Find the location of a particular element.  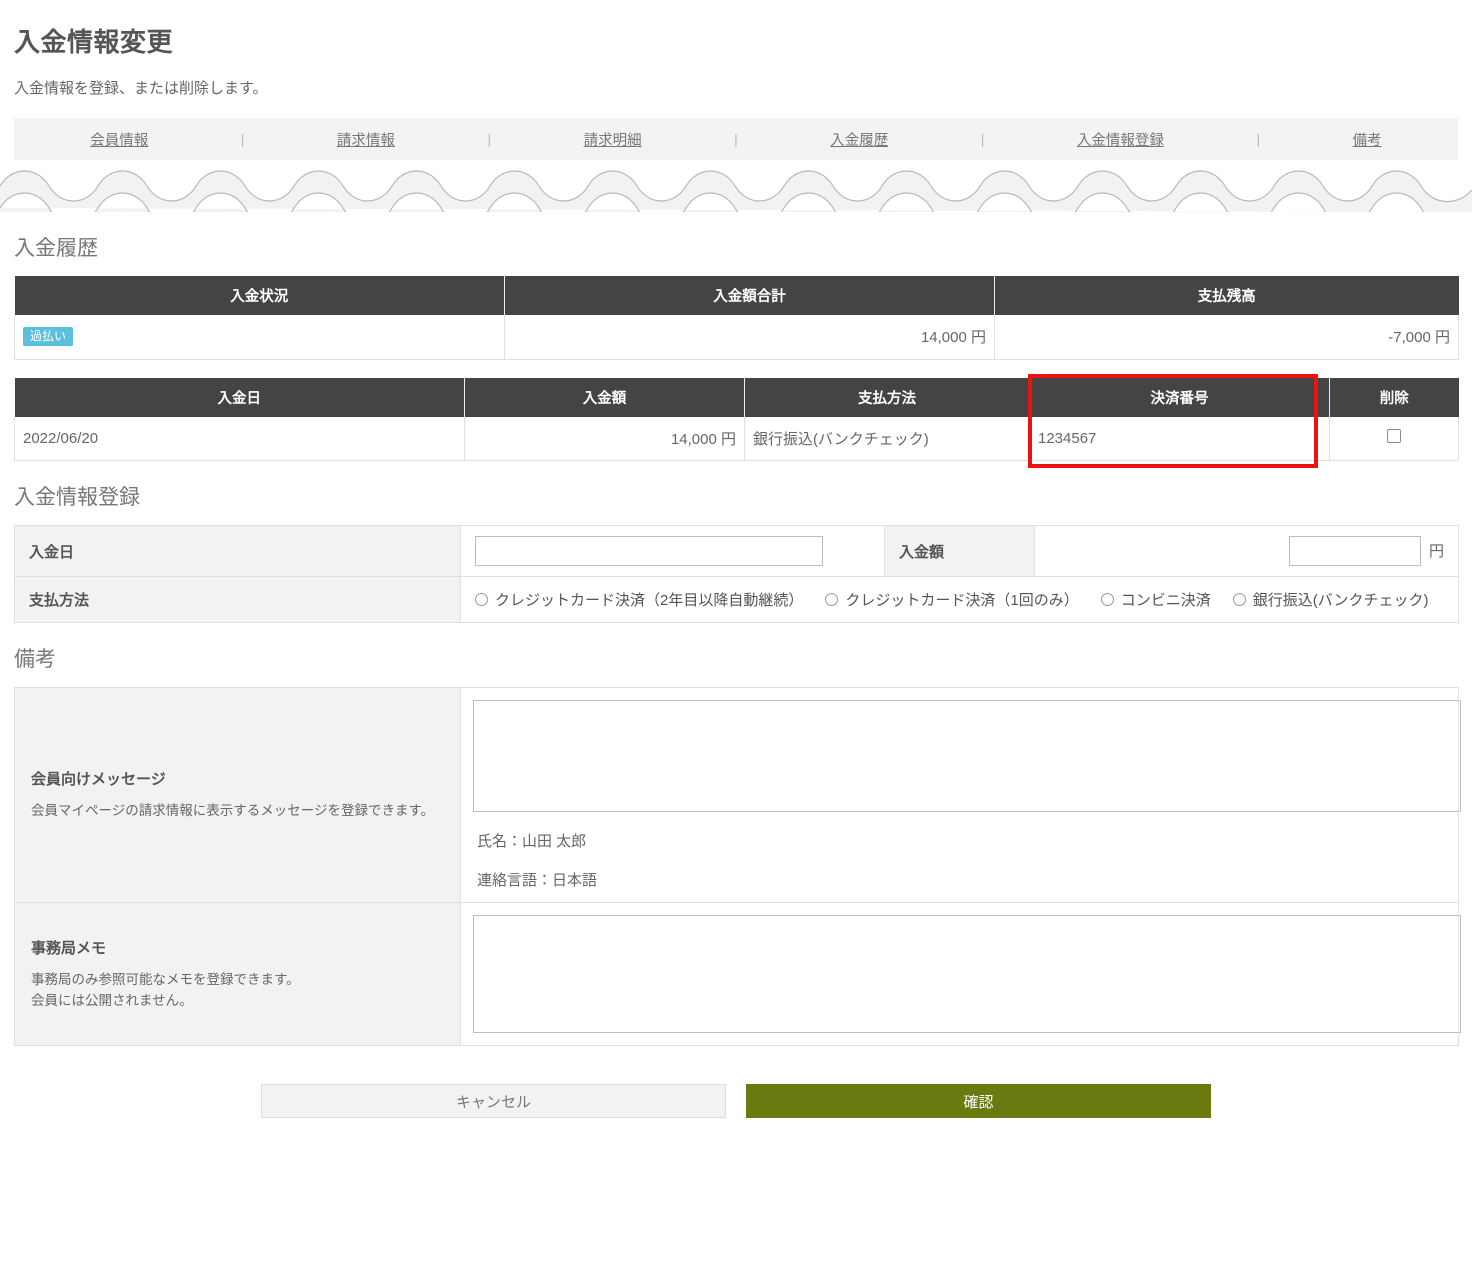

field-payment-date is located at coordinates (672, 551).